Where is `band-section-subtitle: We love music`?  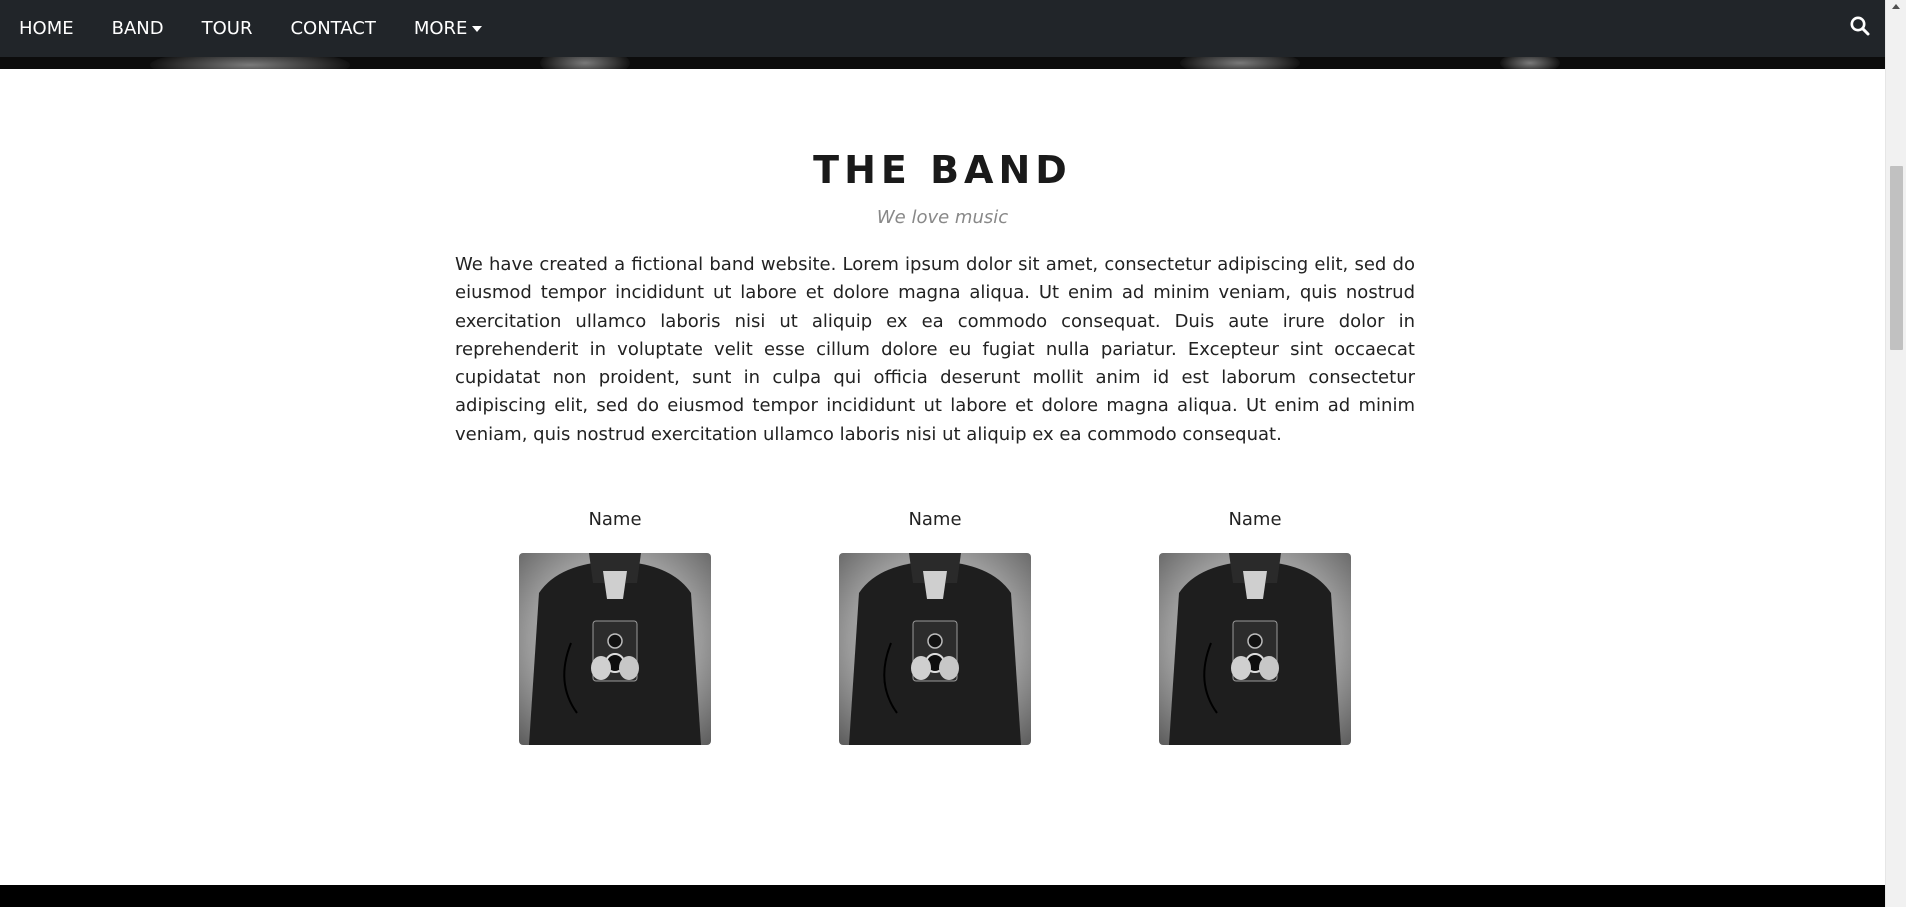 band-section-subtitle: We love music is located at coordinates (942, 217).